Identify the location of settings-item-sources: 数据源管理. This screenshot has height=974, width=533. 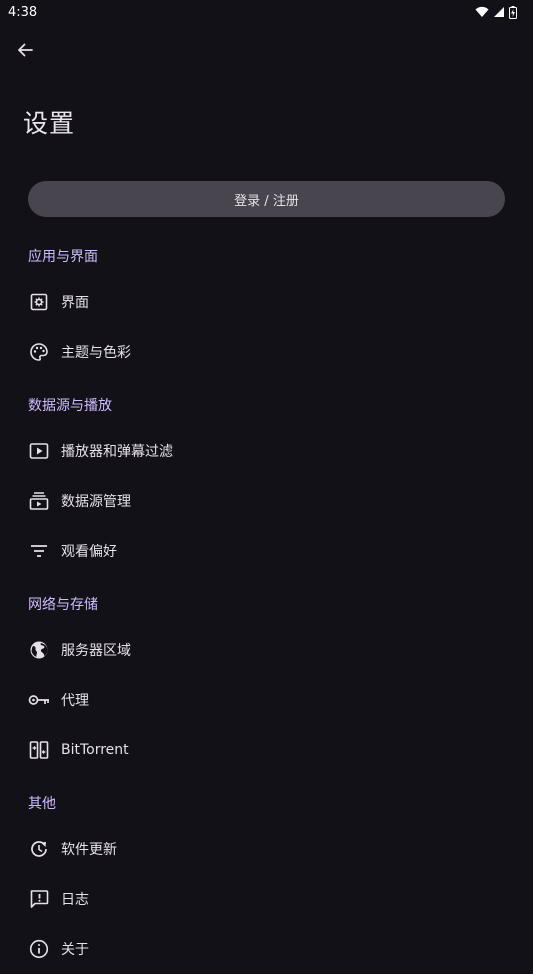
(266, 501).